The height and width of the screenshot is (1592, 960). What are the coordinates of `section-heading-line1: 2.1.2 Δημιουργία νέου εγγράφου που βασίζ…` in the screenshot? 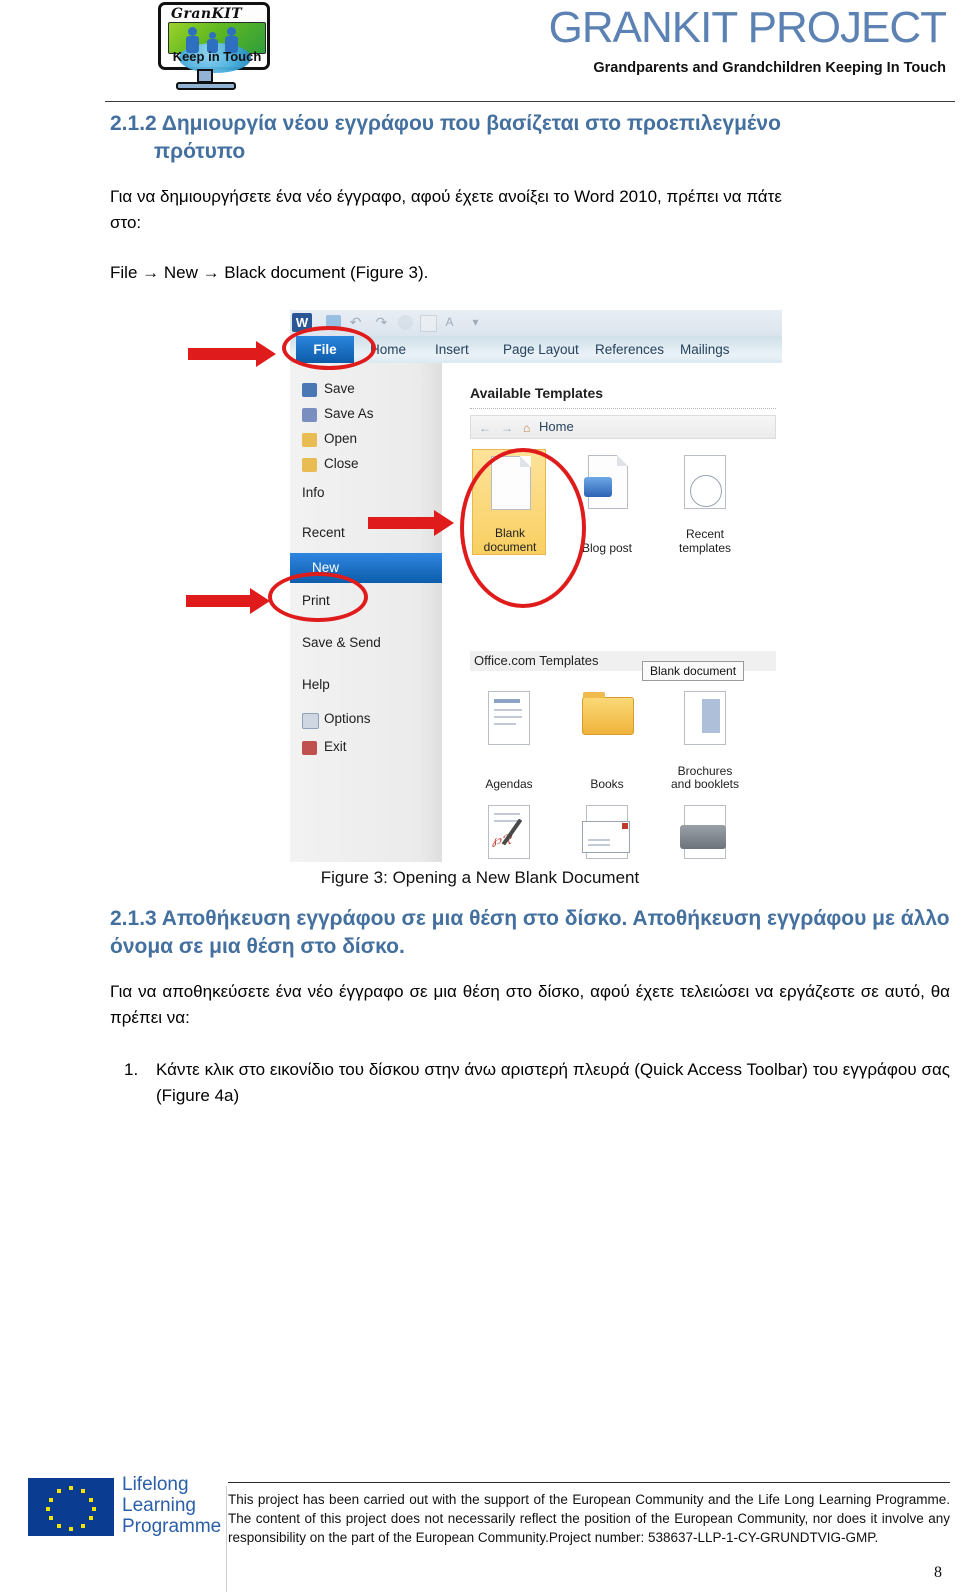 It's located at (445, 123).